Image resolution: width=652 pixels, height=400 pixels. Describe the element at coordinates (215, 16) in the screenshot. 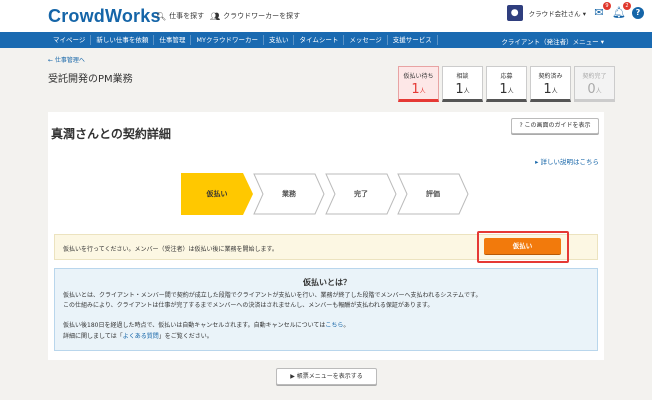

I see `people-icon: 👥︎` at that location.